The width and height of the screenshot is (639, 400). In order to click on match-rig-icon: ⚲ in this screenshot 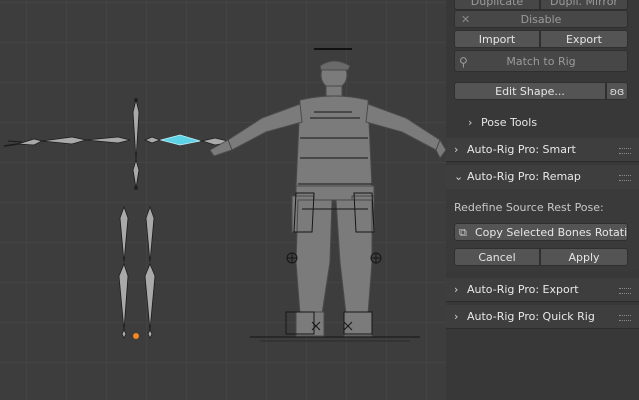, I will do `click(463, 62)`.